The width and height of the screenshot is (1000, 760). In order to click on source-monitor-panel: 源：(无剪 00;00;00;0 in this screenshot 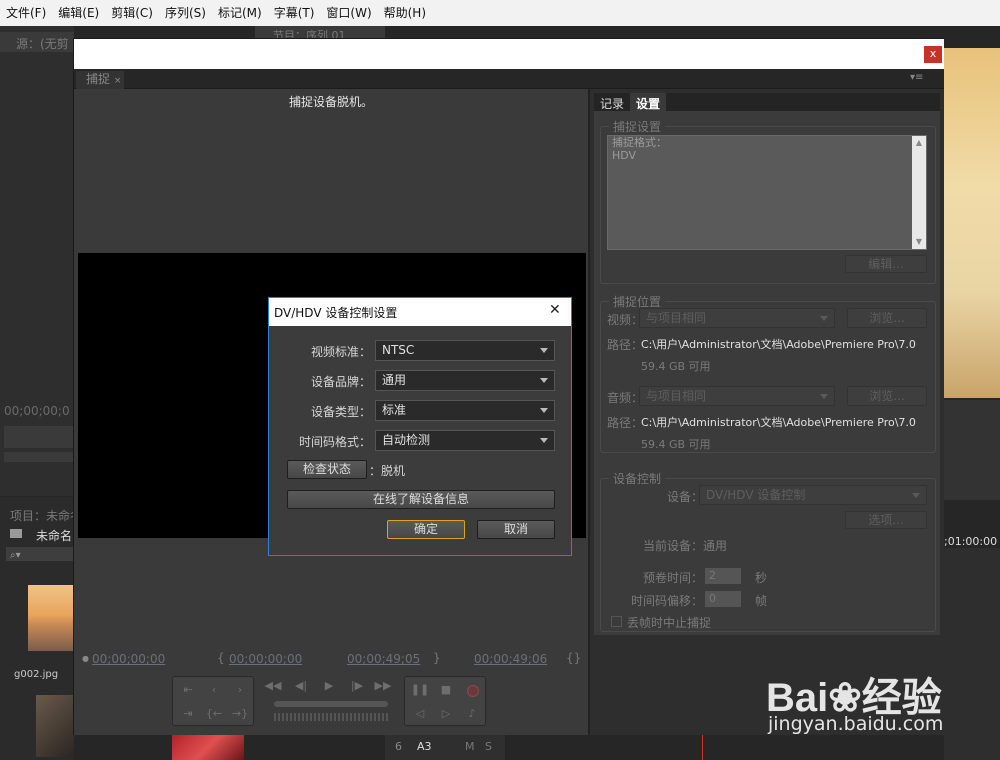, I will do `click(37, 261)`.